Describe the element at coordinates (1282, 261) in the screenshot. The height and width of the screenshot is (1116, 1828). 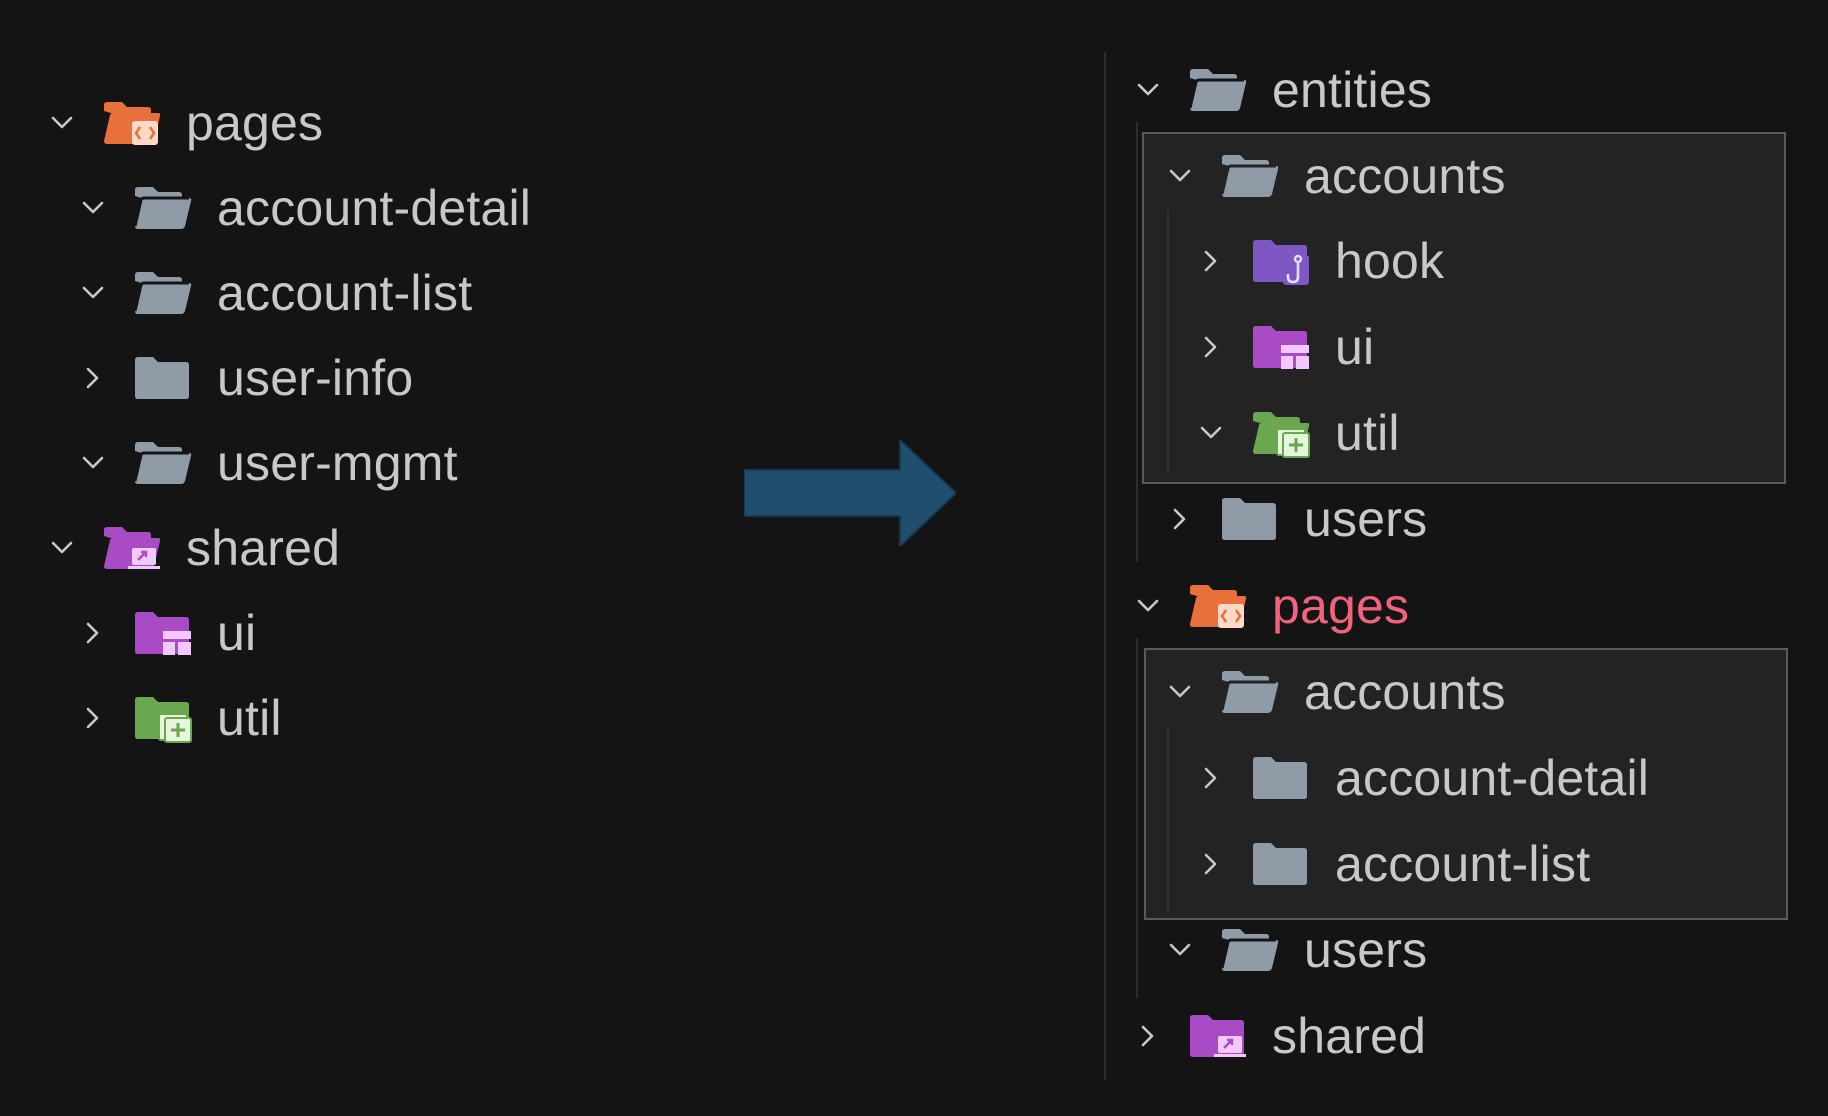
I see `folder-hook-icon` at that location.